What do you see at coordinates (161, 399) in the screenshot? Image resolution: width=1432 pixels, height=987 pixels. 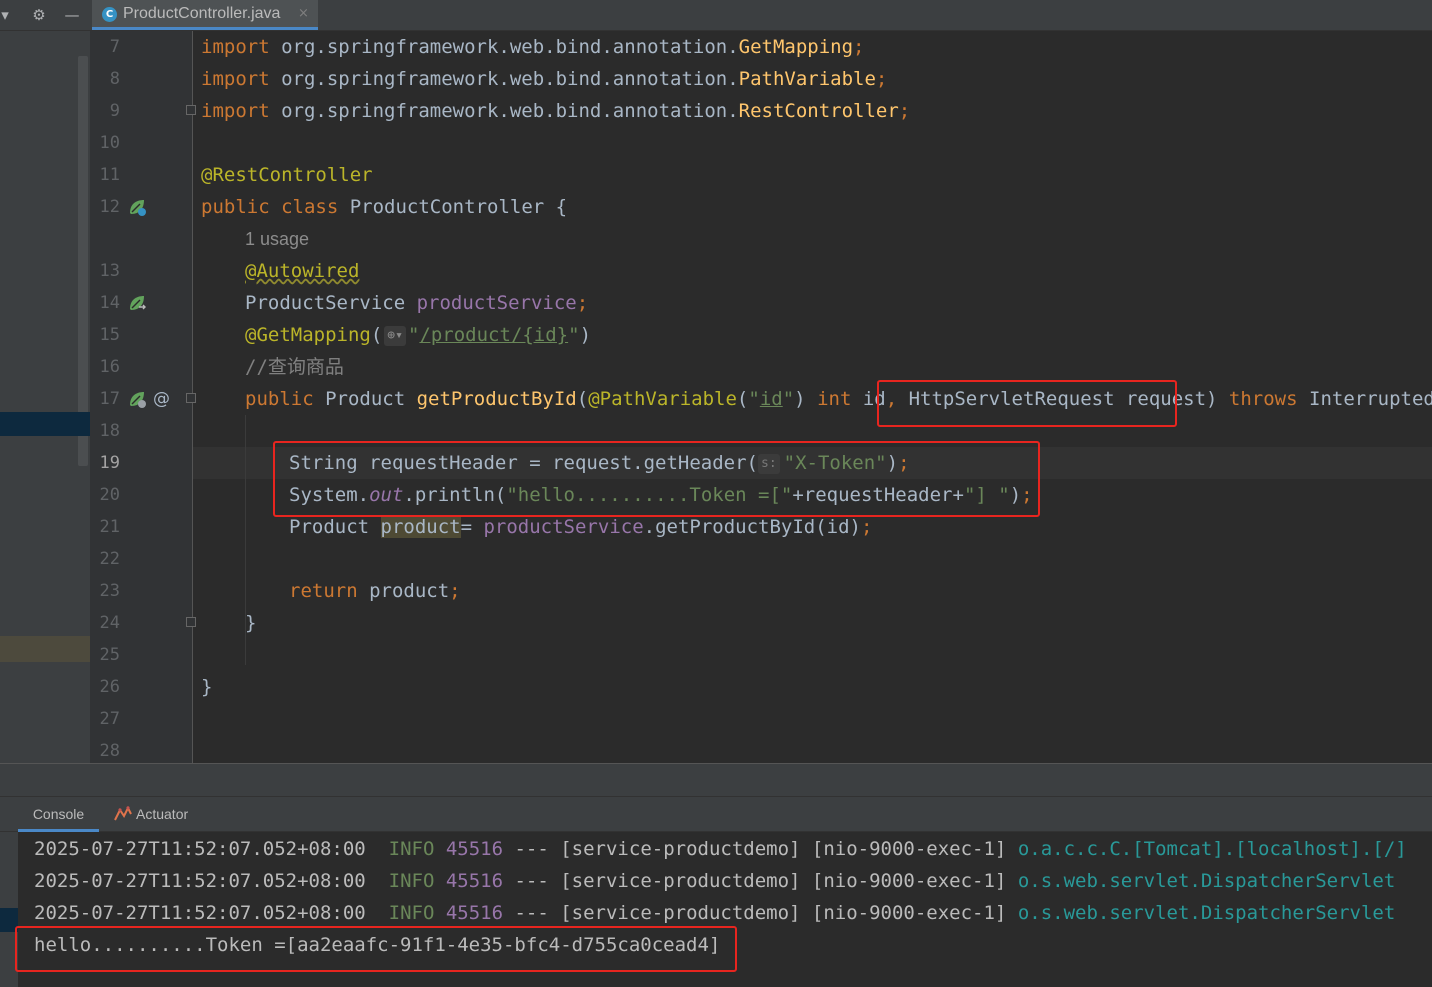 I see `override-at-icon: @` at bounding box center [161, 399].